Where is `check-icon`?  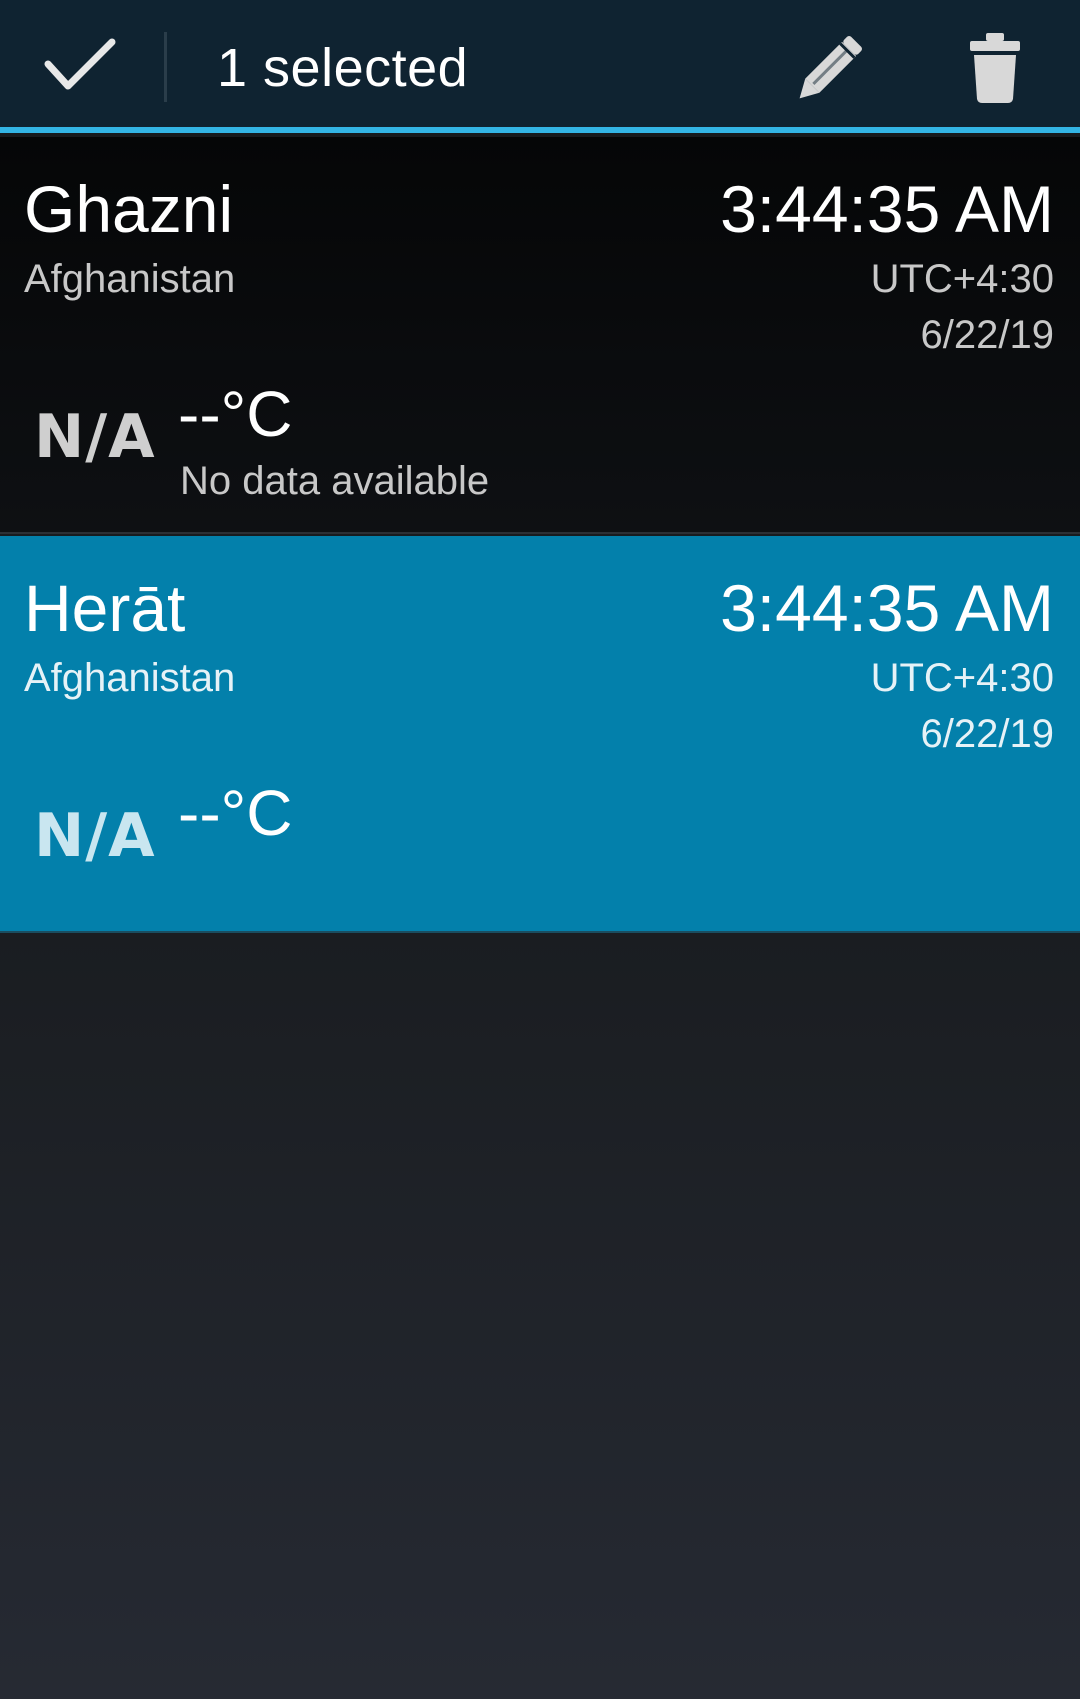 check-icon is located at coordinates (80, 63).